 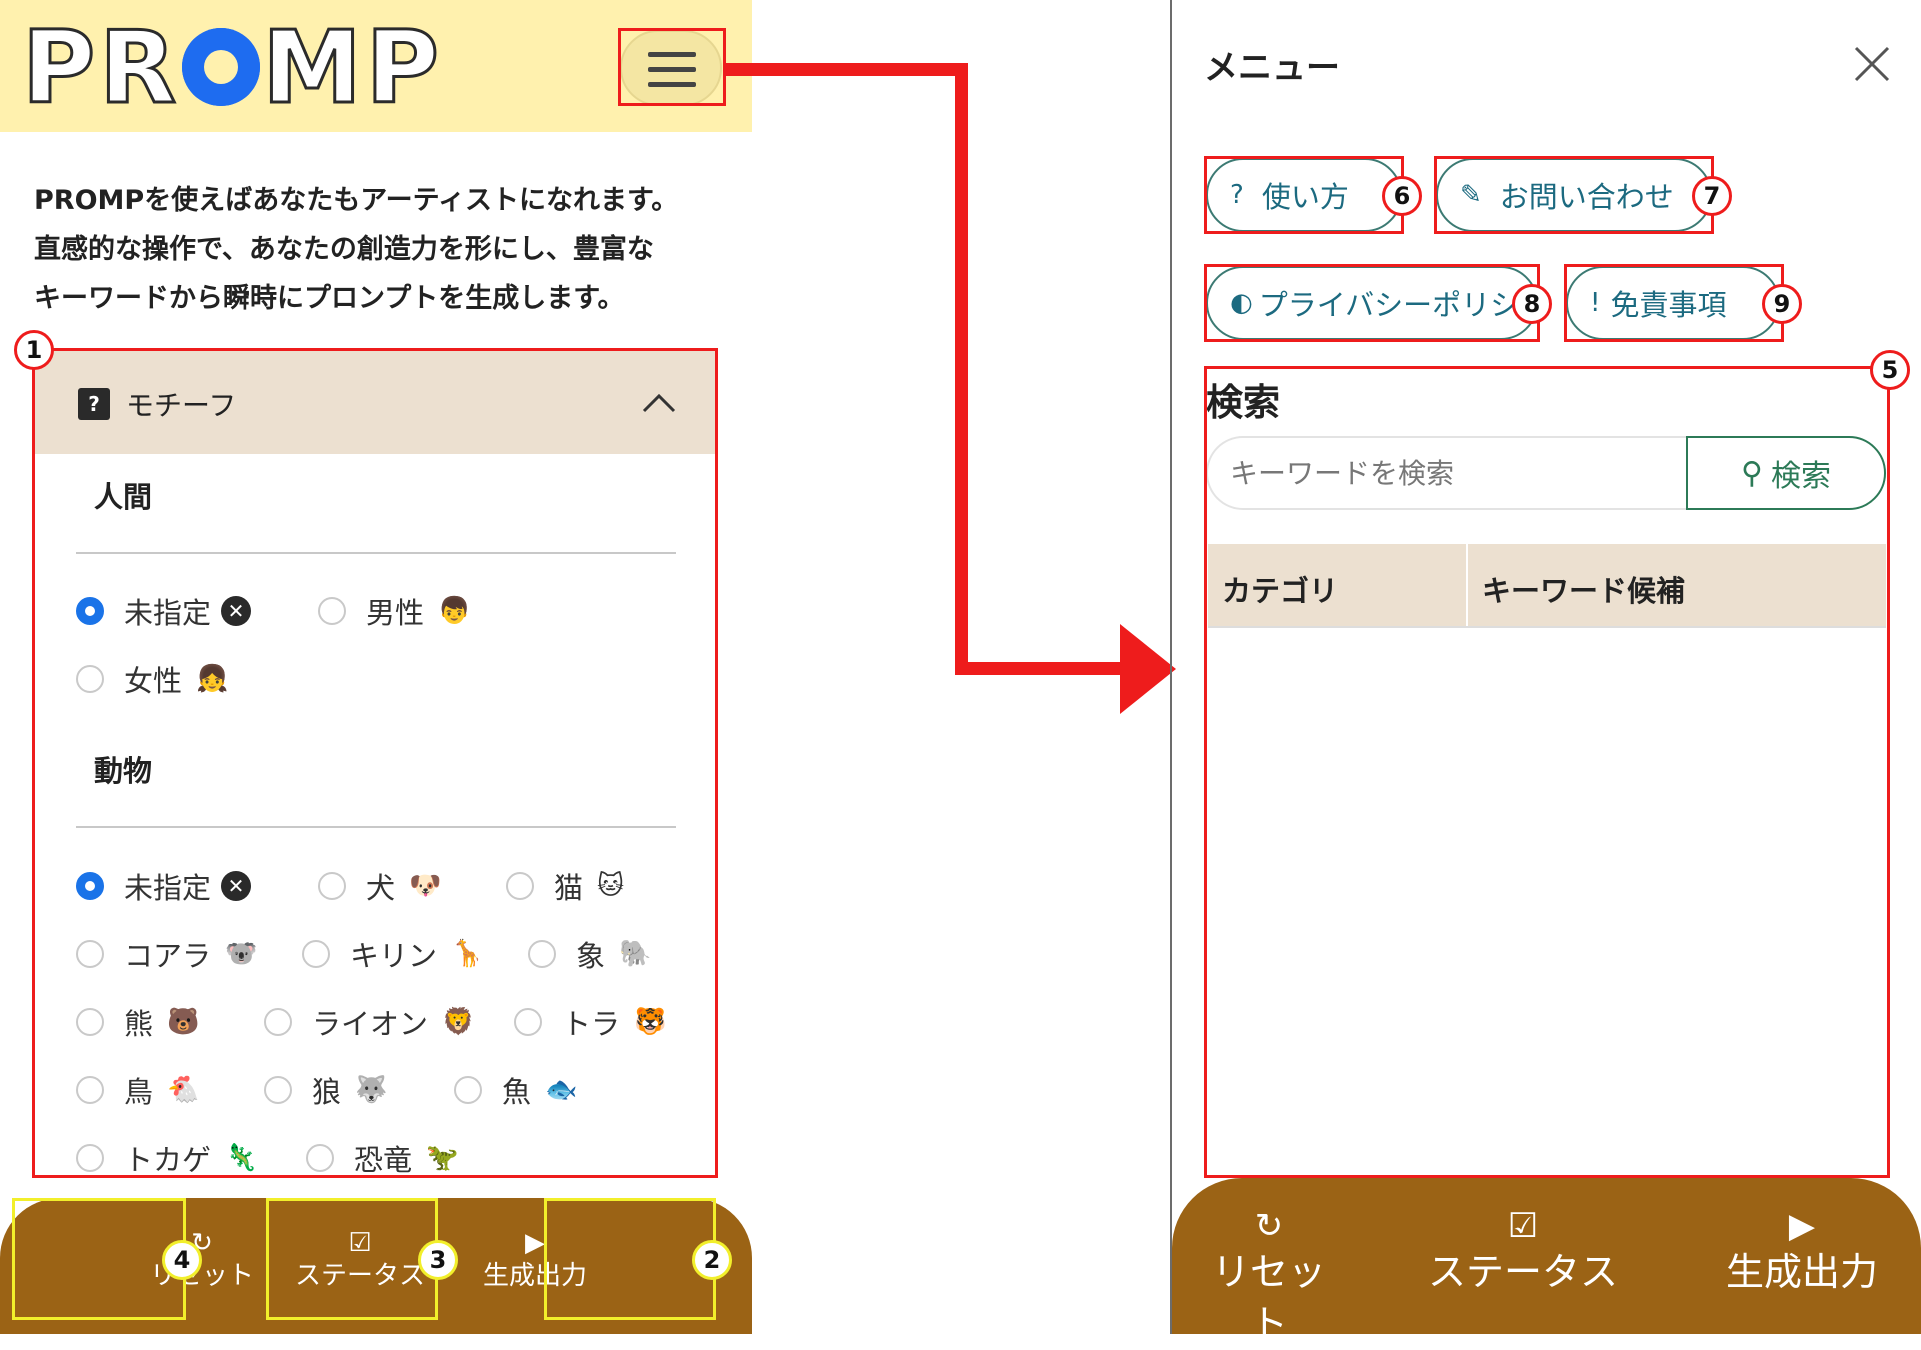 I want to click on annotation-badge-2: 2, so click(x=712, y=1260).